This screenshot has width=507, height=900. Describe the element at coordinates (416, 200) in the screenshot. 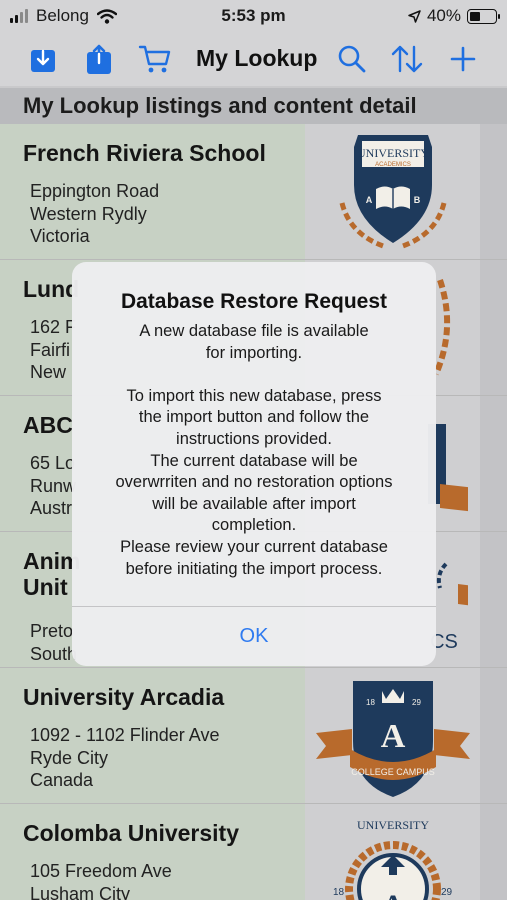

I see `logo-text: B` at that location.